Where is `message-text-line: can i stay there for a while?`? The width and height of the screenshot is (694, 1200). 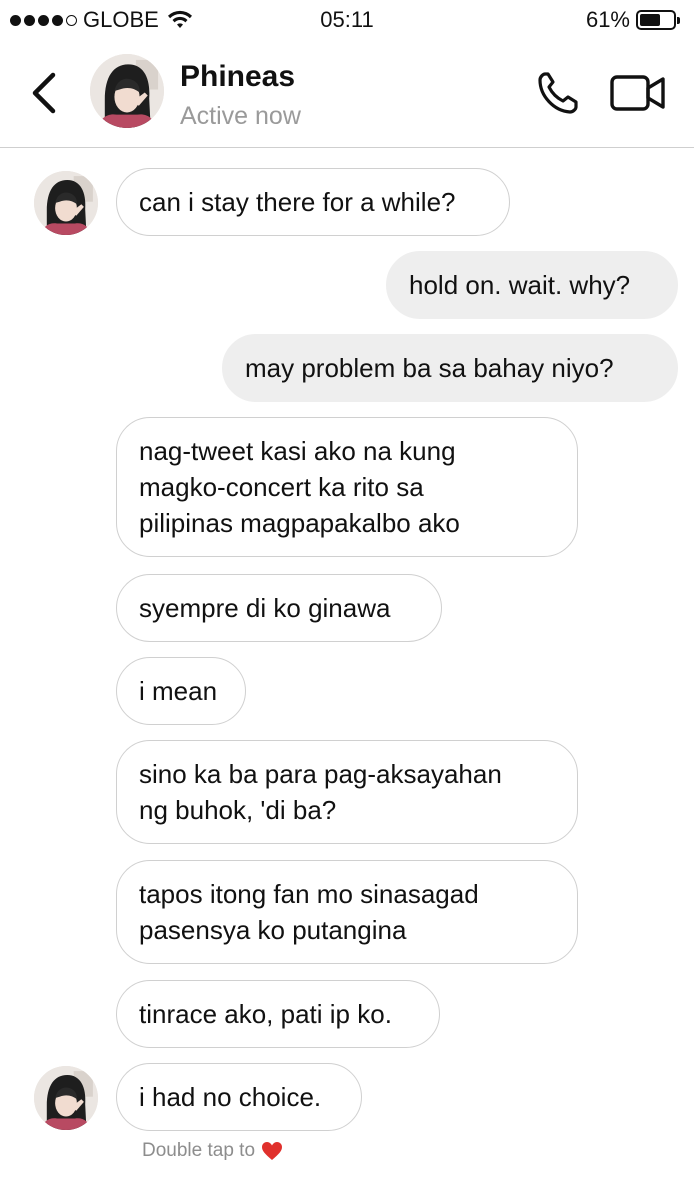 message-text-line: can i stay there for a while? is located at coordinates (297, 202).